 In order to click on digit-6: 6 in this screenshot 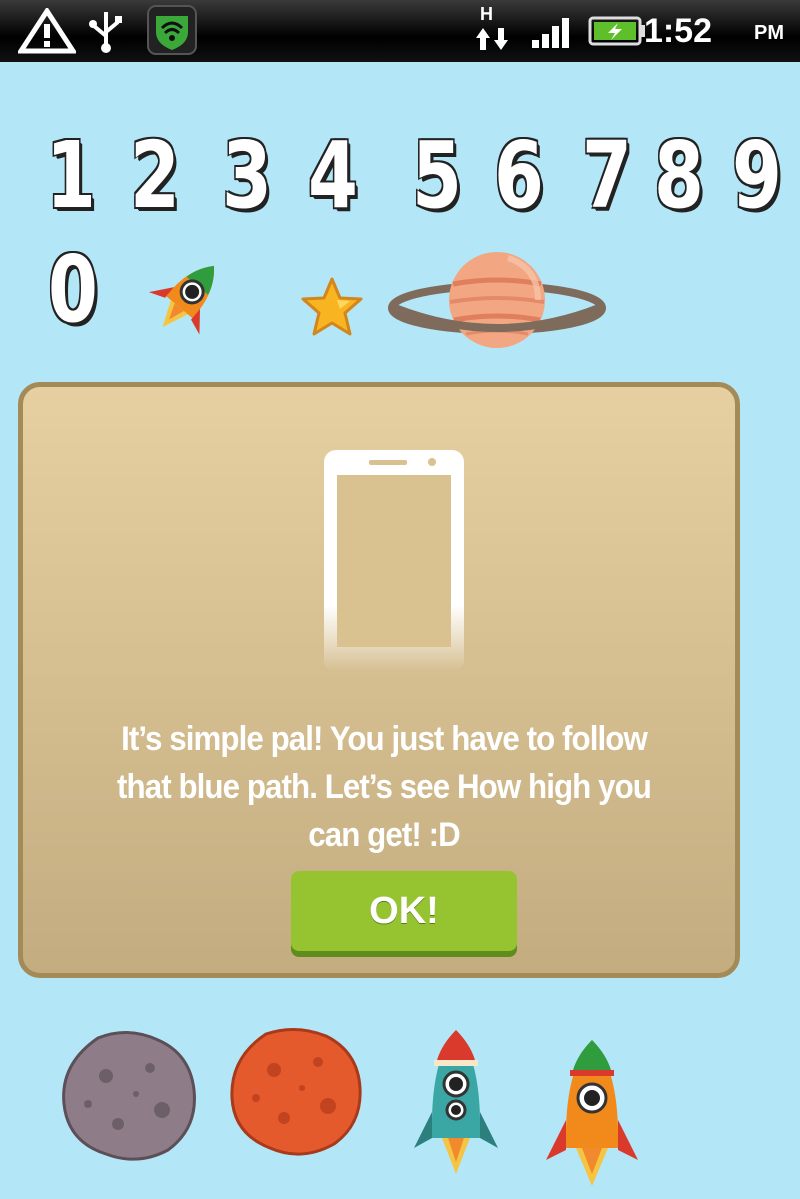, I will do `click(519, 175)`.